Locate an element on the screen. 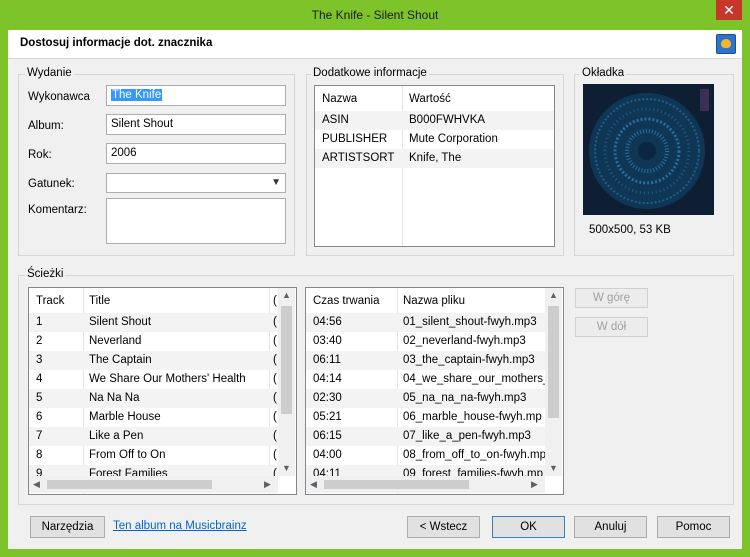 The height and width of the screenshot is (557, 750). list-item: ARTISTSORT Knife, The is located at coordinates (434, 158).